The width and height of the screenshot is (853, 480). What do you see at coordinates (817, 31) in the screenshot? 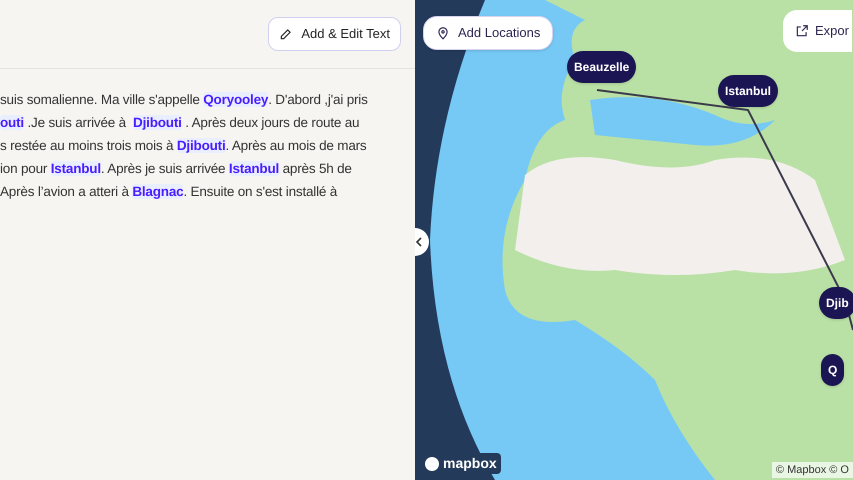
I see `export-button: Expor` at bounding box center [817, 31].